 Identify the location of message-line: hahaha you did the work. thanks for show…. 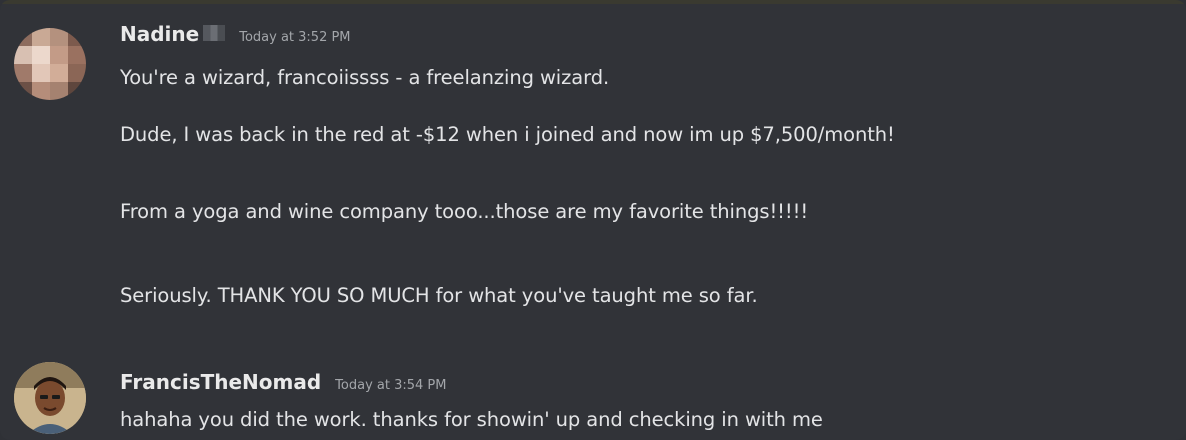
(471, 419).